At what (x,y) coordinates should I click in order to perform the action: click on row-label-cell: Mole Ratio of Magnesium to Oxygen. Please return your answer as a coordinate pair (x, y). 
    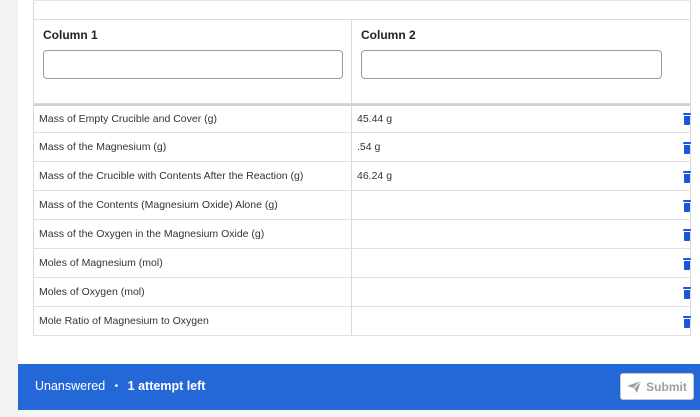
    Looking at the image, I should click on (193, 321).